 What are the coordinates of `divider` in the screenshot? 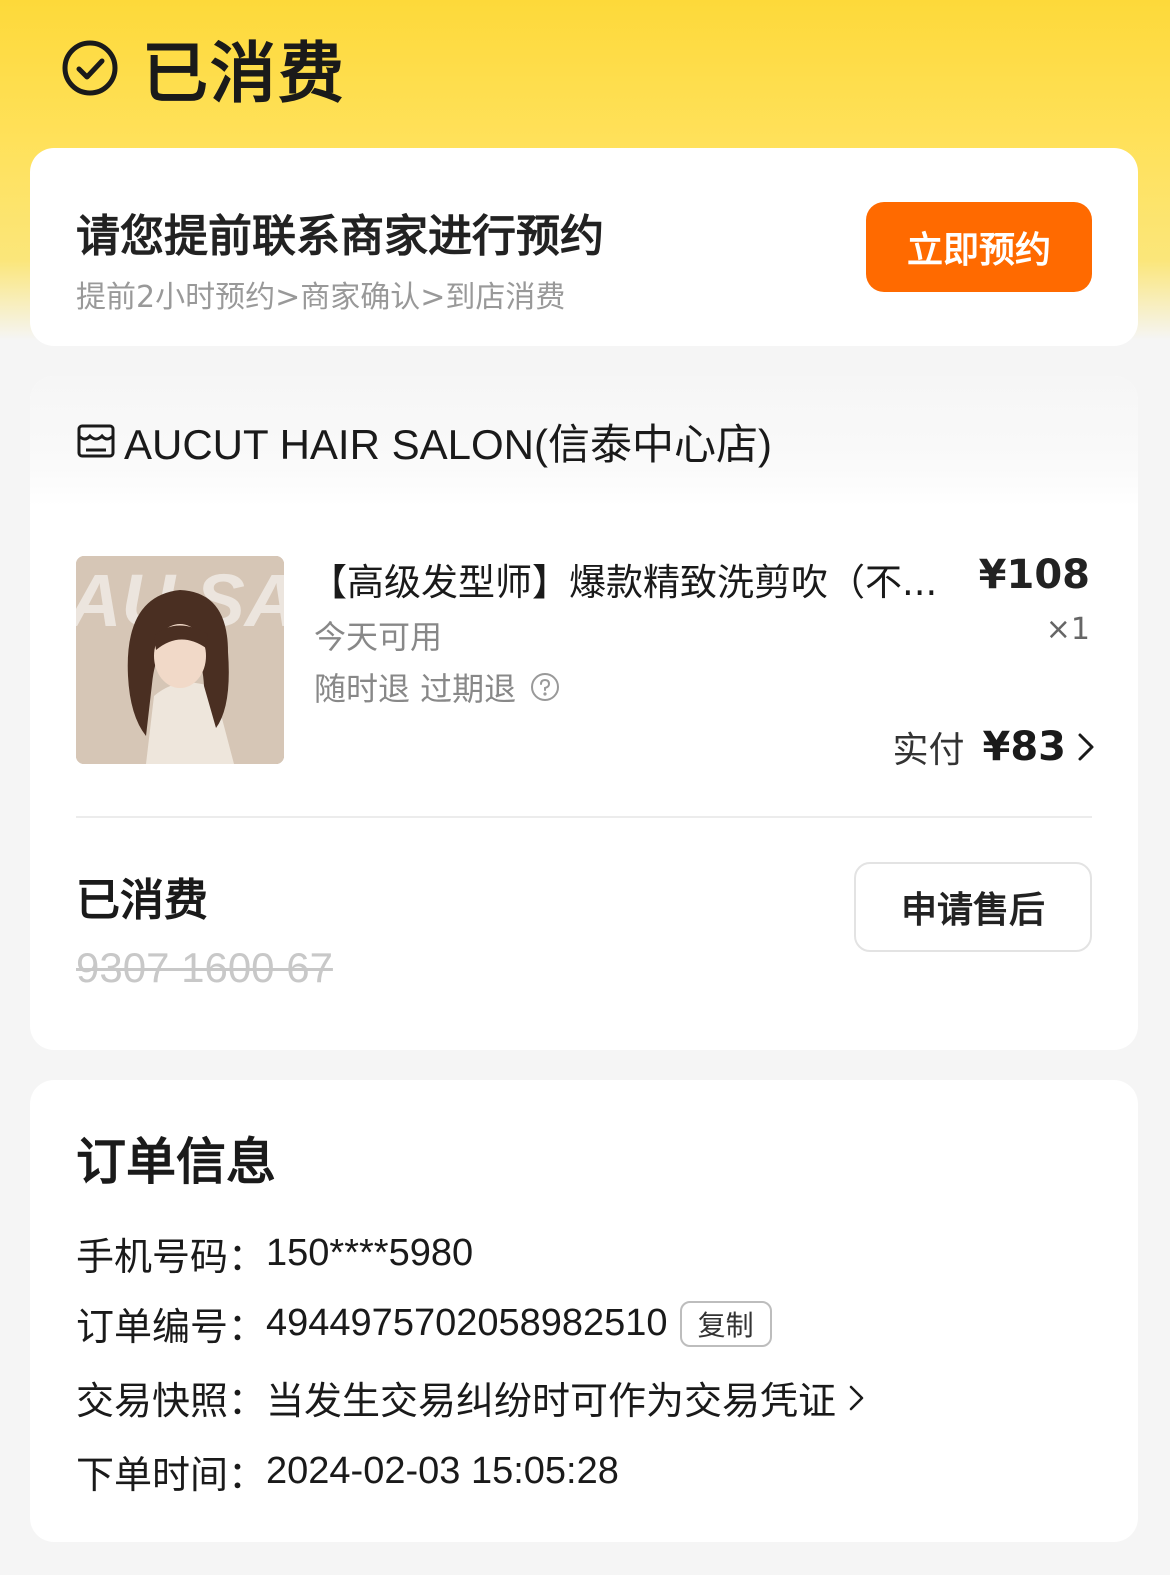 It's located at (584, 817).